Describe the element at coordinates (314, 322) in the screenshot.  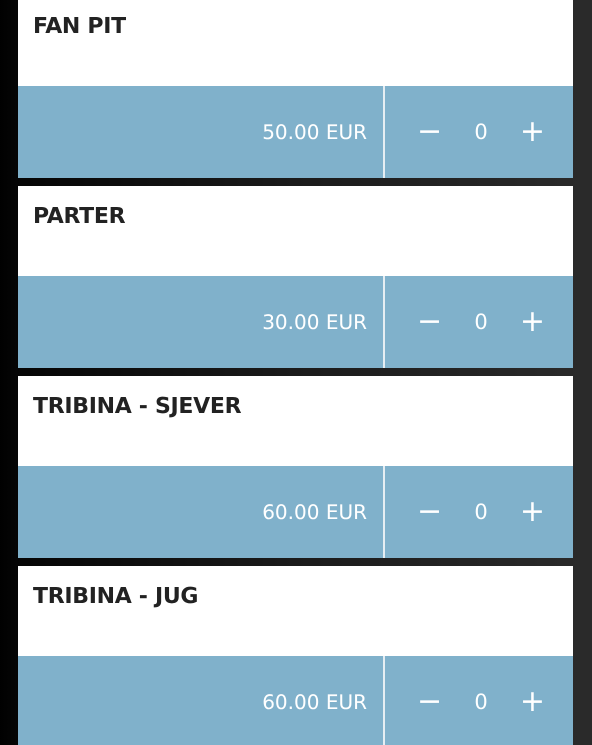
I see `ticket-price: 30.00 EUR` at that location.